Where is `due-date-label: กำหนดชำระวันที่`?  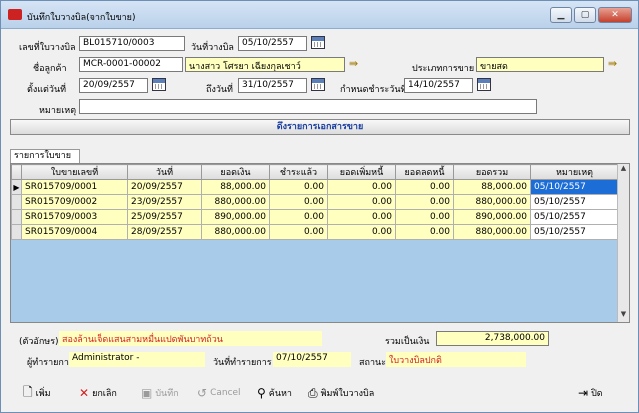
due-date-label: กำหนดชำระวันที่ is located at coordinates (373, 90).